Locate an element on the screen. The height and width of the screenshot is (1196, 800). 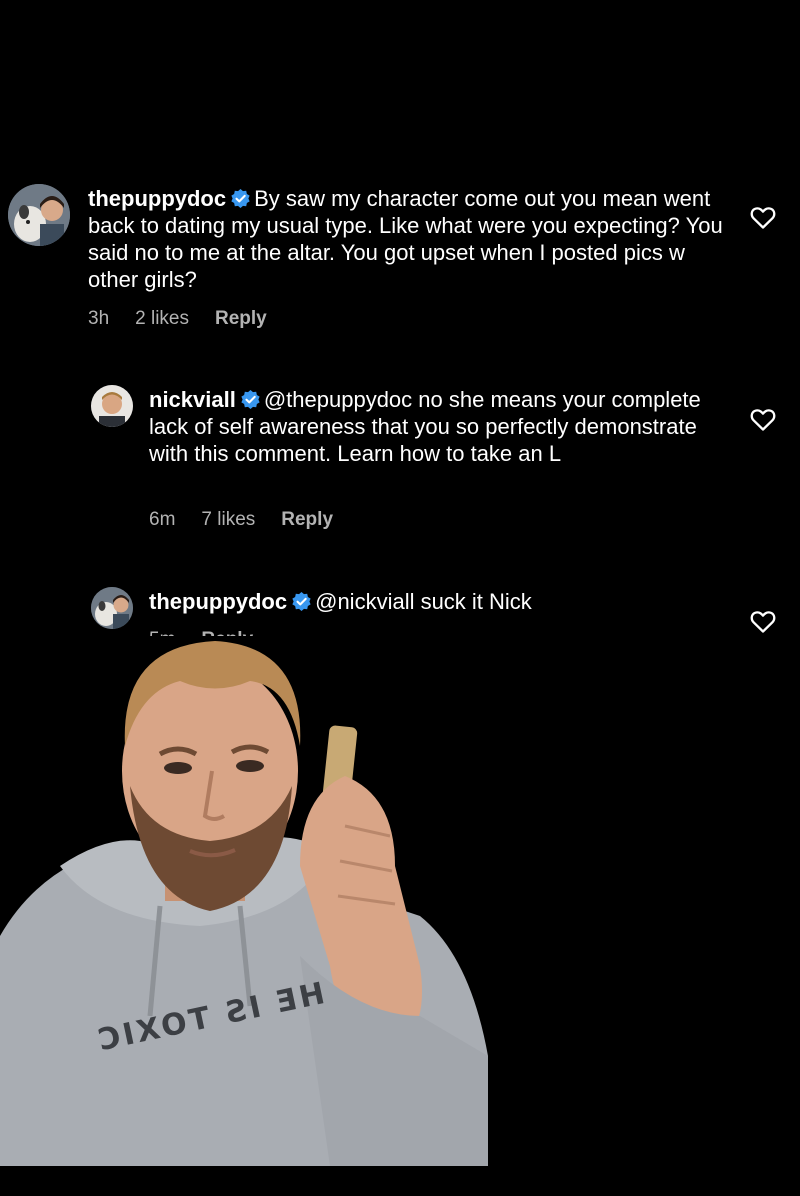
comment-time: 6m is located at coordinates (162, 519).